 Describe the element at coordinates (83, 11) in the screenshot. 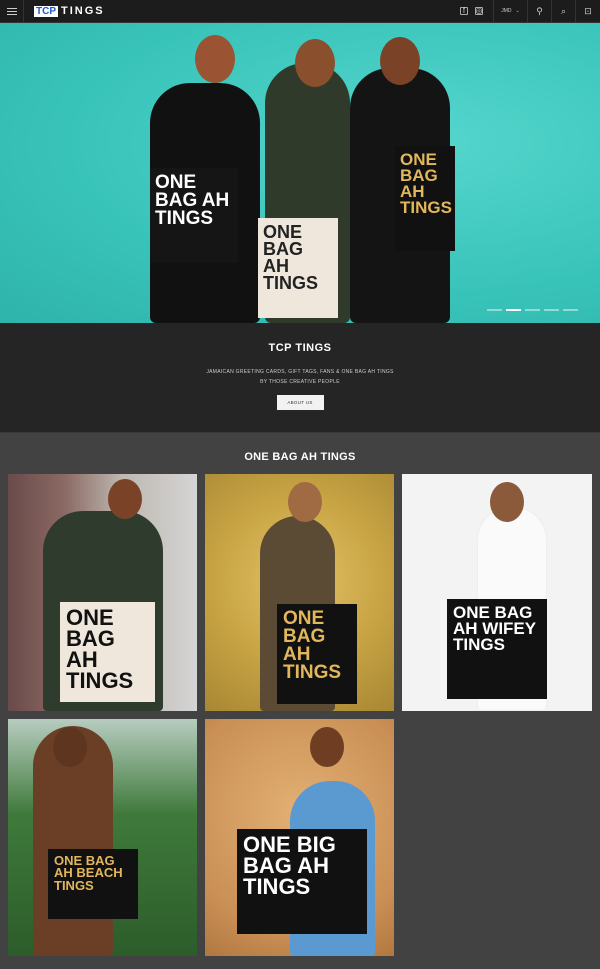

I see `logo-text: TINGS` at that location.